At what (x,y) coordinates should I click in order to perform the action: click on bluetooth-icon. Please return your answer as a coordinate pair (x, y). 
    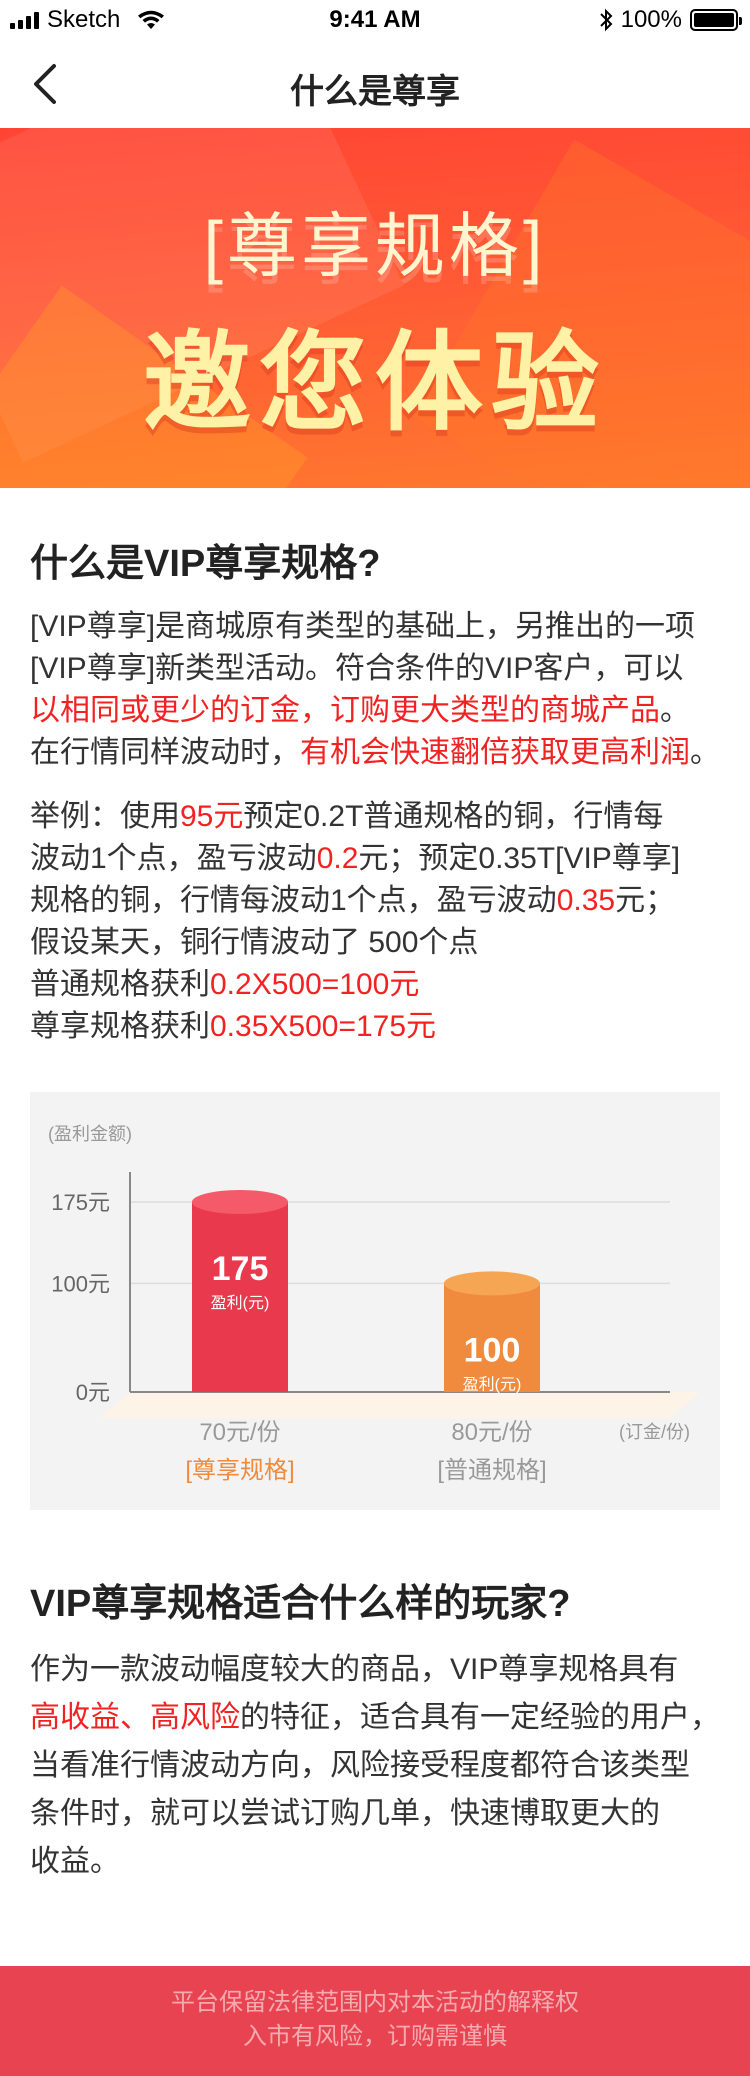
    Looking at the image, I should click on (606, 20).